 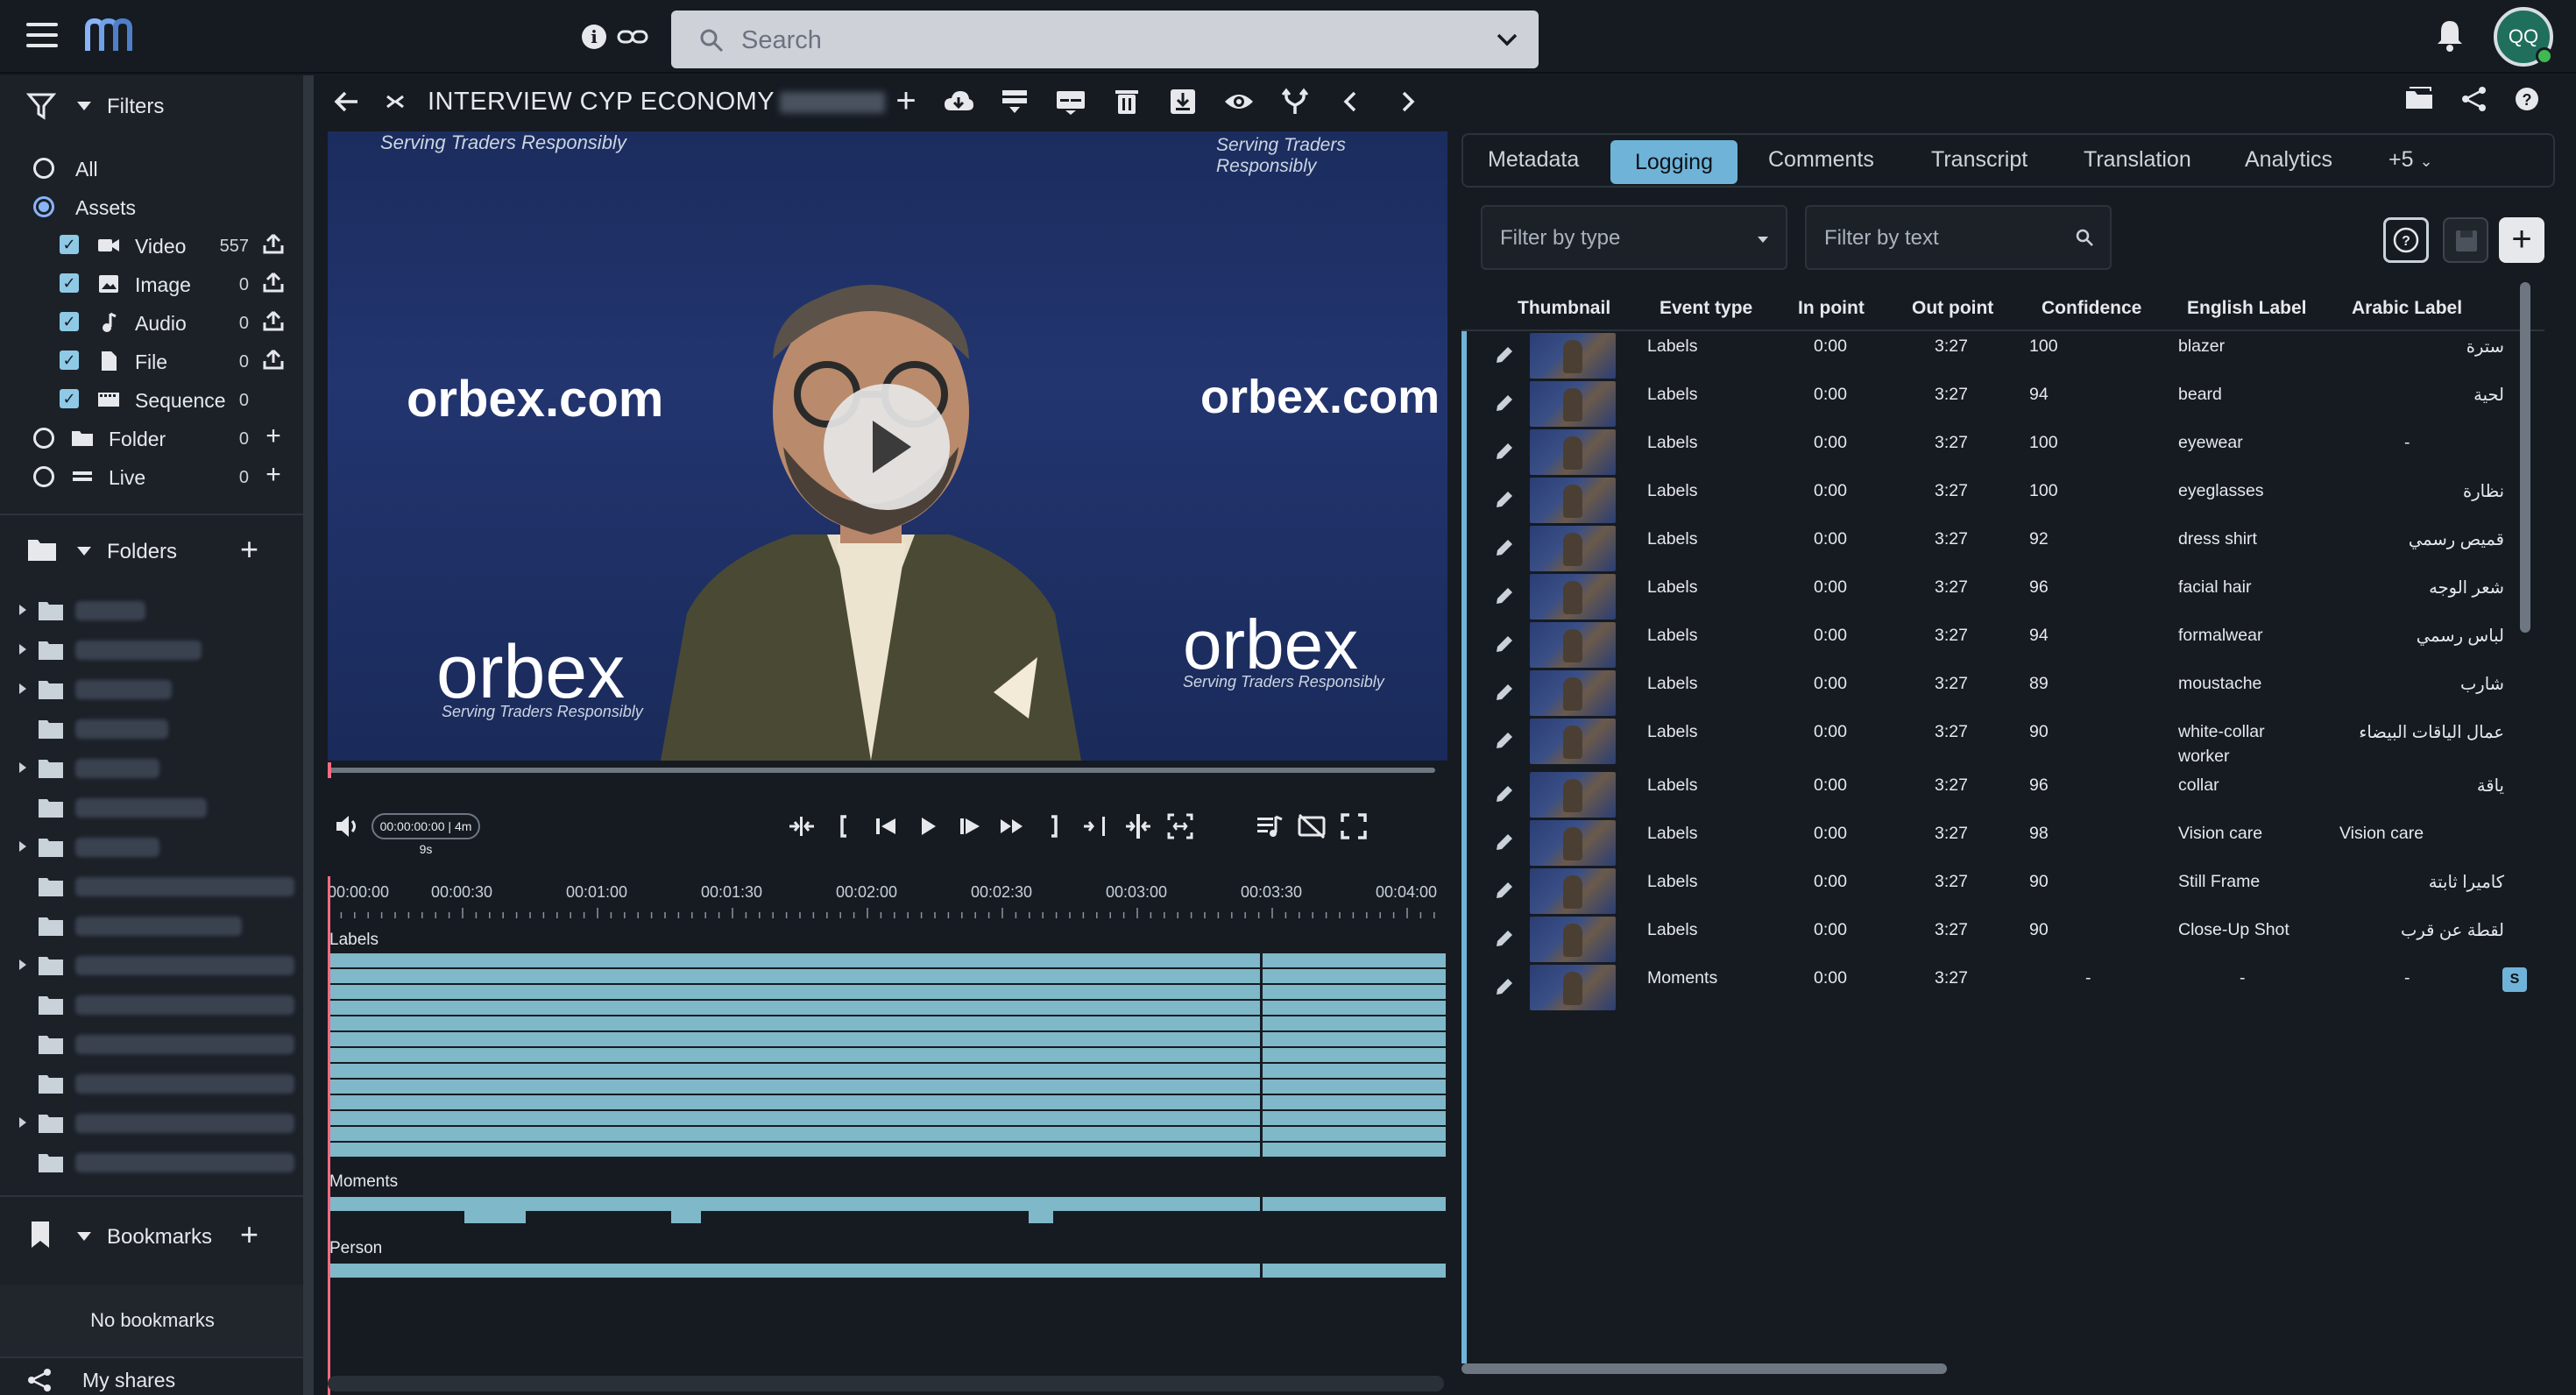 What do you see at coordinates (1183, 102) in the screenshot?
I see `download-box-icon` at bounding box center [1183, 102].